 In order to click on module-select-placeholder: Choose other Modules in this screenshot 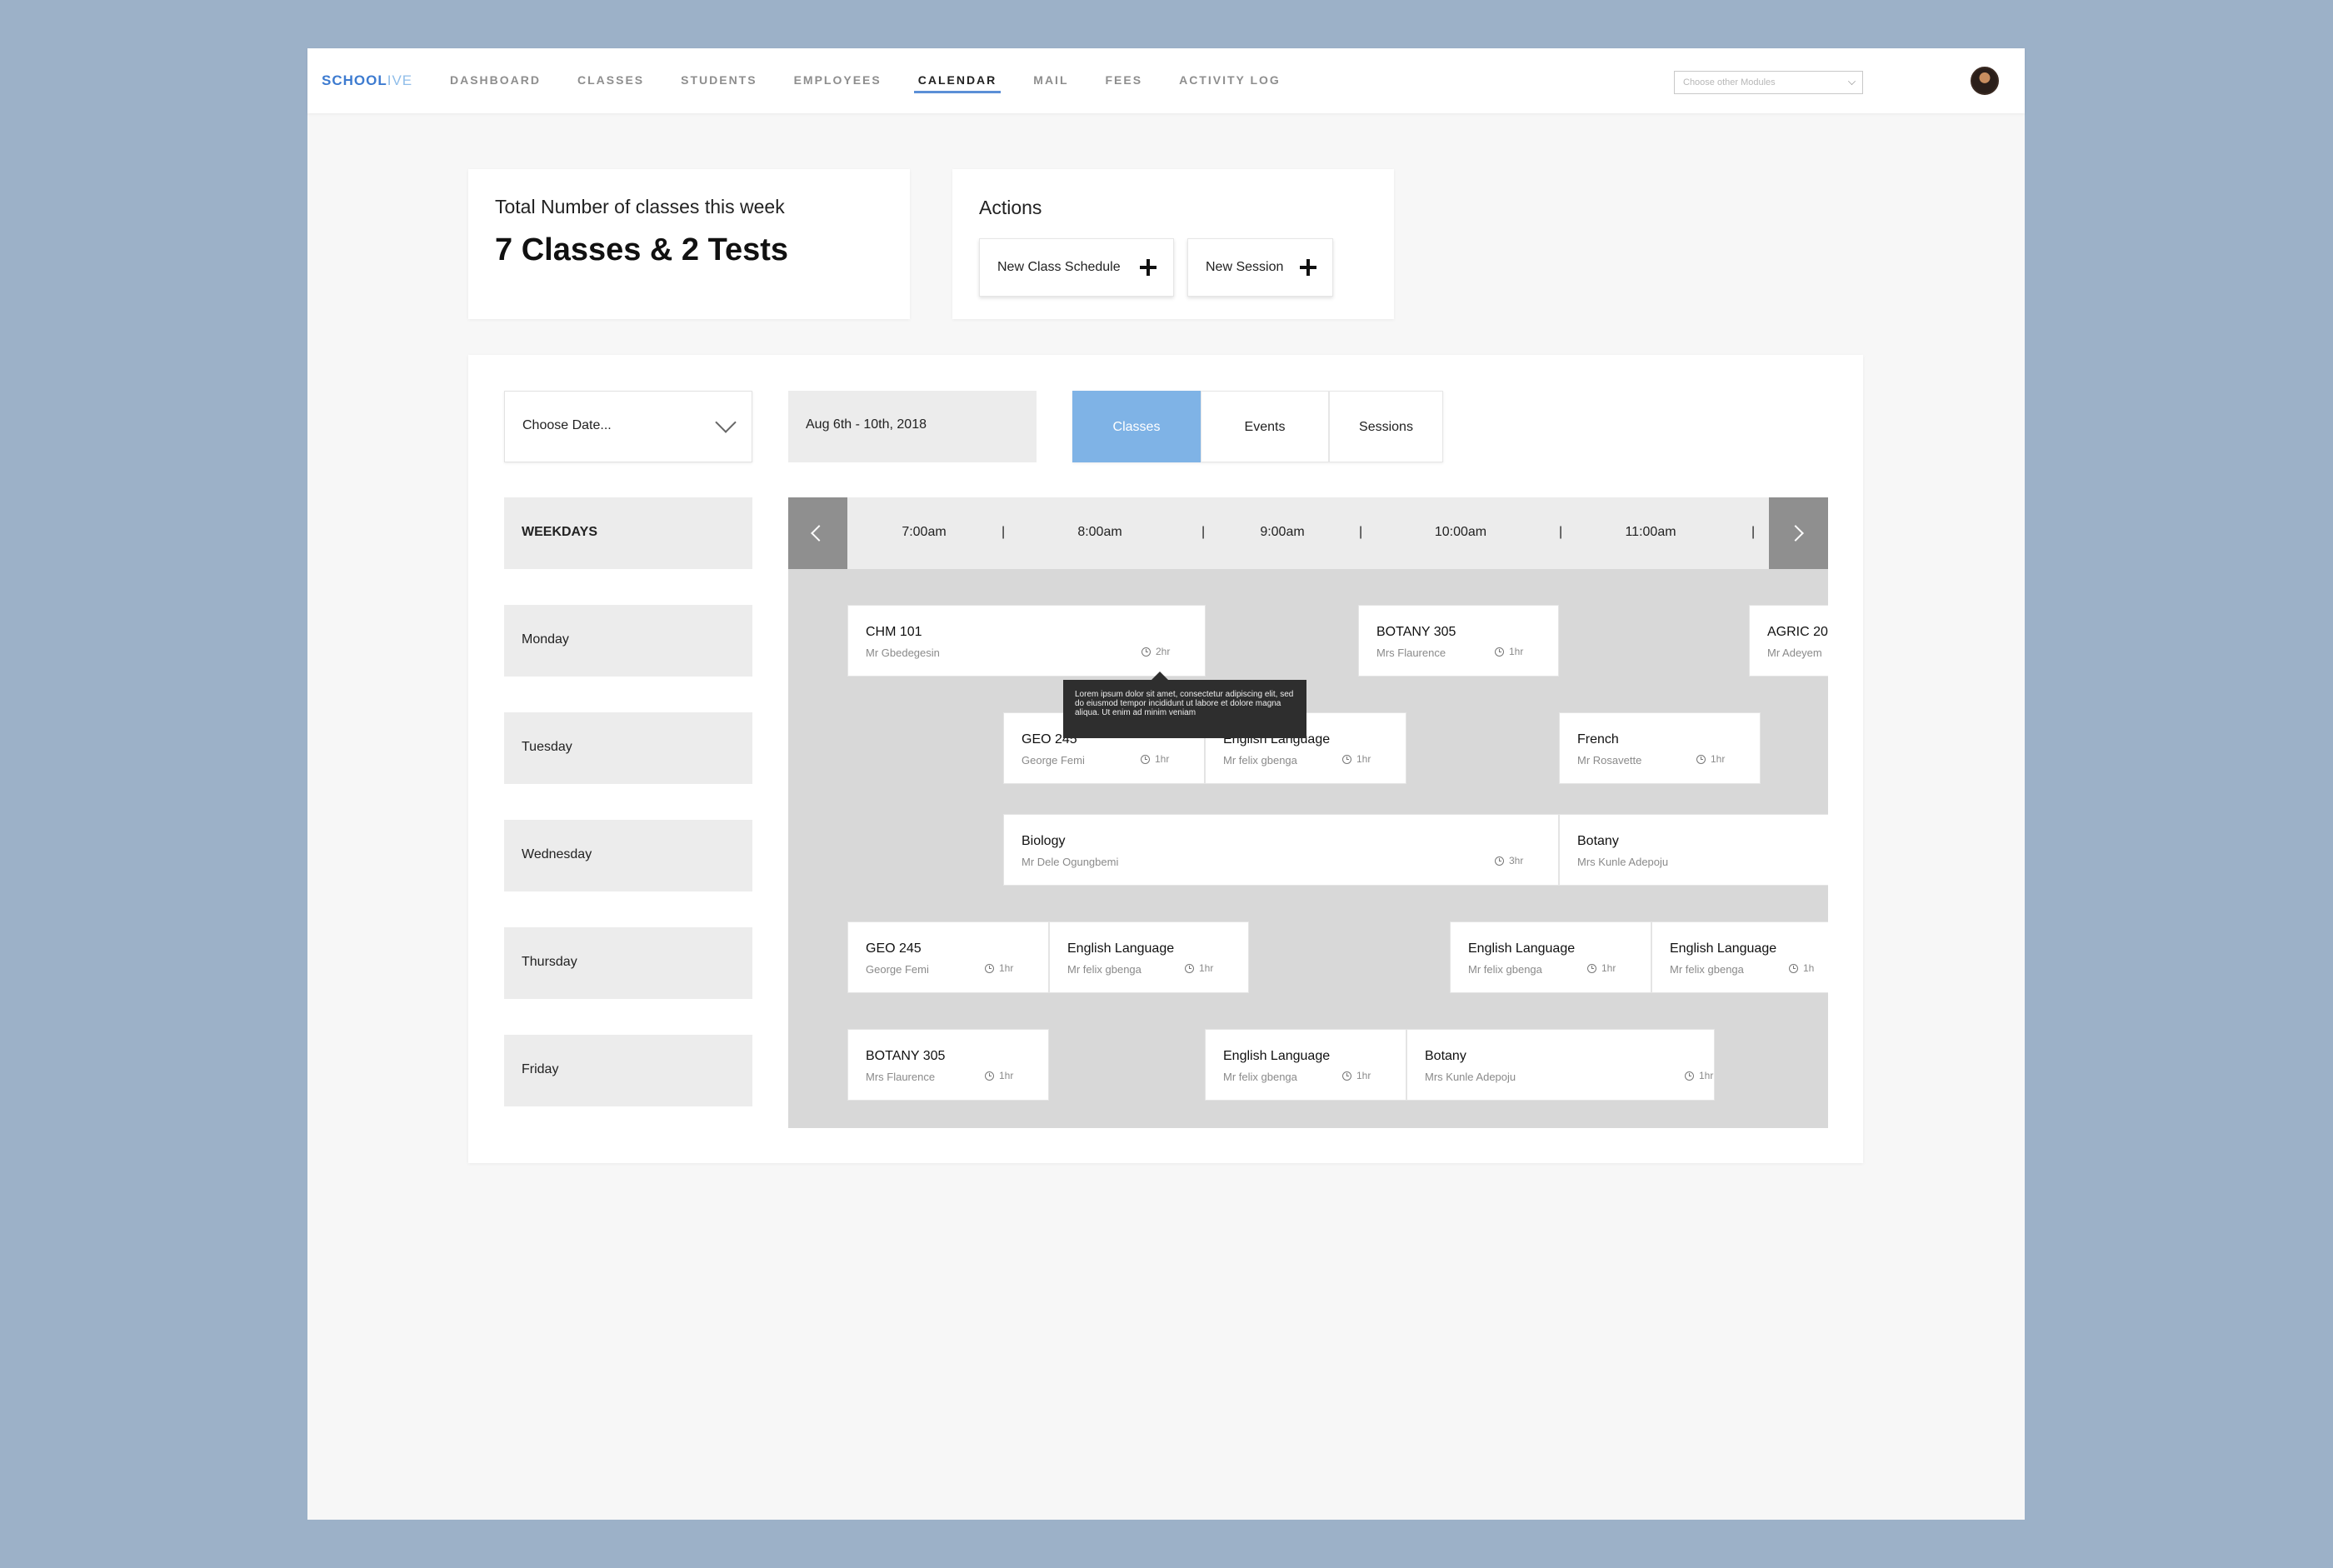, I will do `click(1729, 82)`.